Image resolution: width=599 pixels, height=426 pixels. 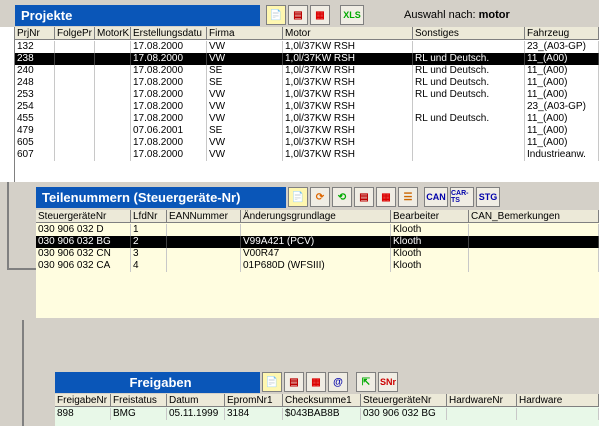 What do you see at coordinates (35, 119) in the screenshot?
I see `table-cell: 455` at bounding box center [35, 119].